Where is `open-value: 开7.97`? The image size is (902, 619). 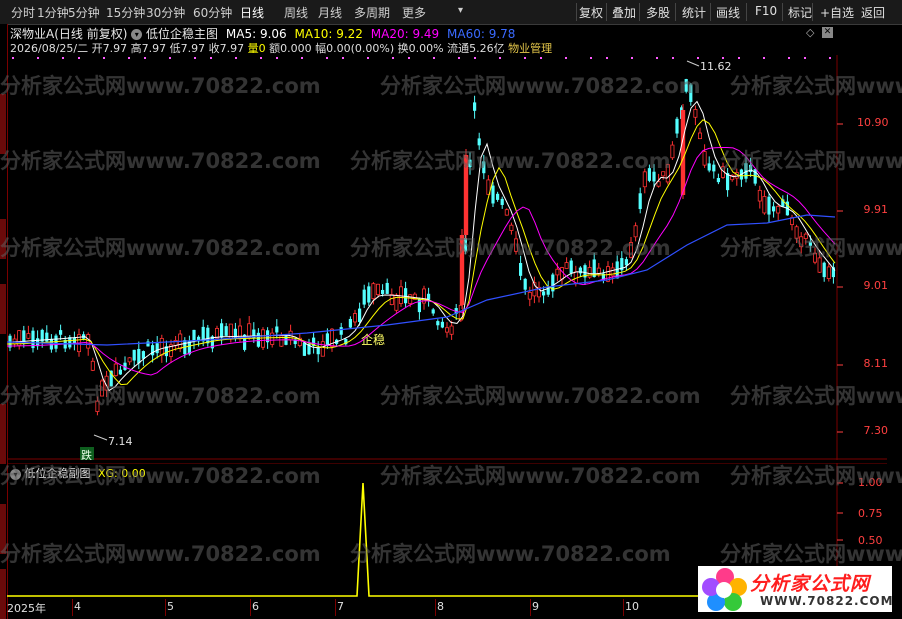 open-value: 开7.97 is located at coordinates (109, 48).